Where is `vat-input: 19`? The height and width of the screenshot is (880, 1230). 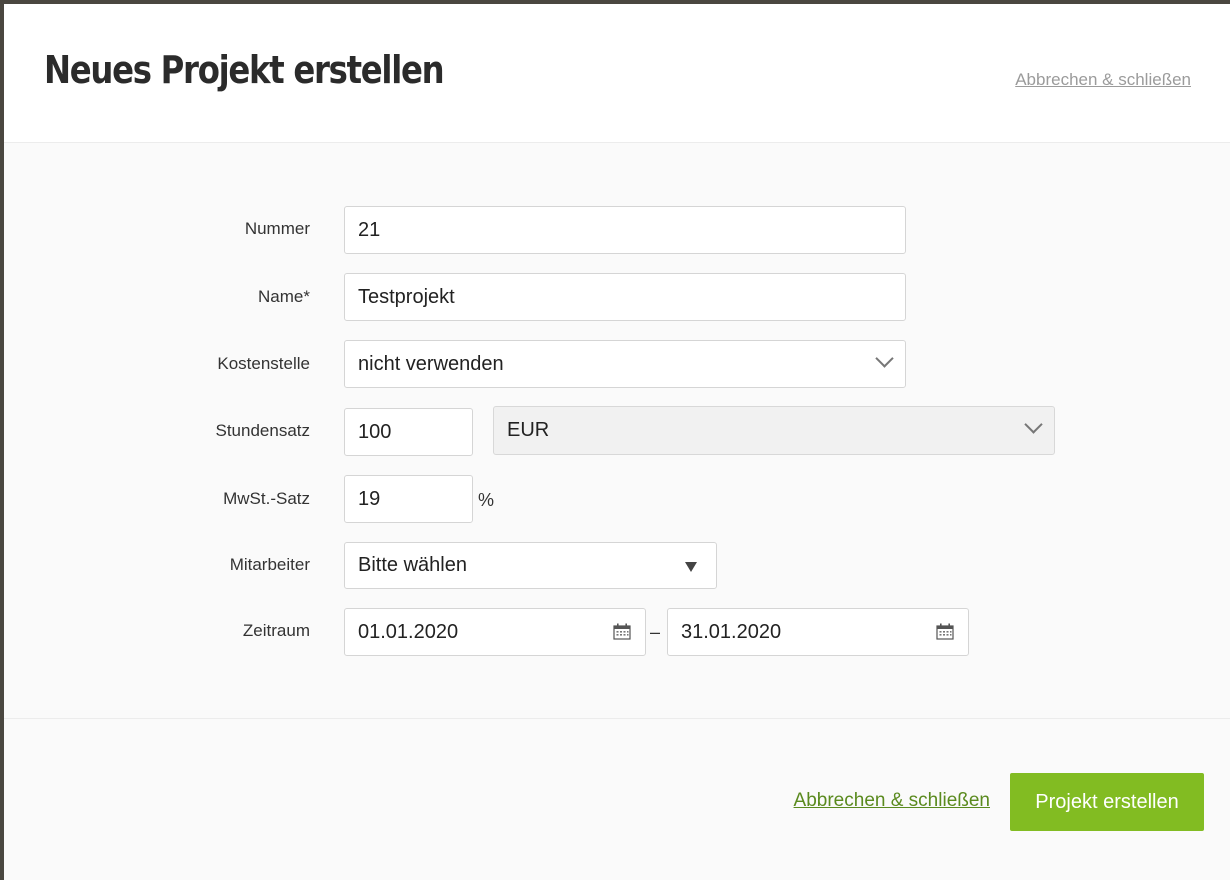 vat-input: 19 is located at coordinates (408, 499).